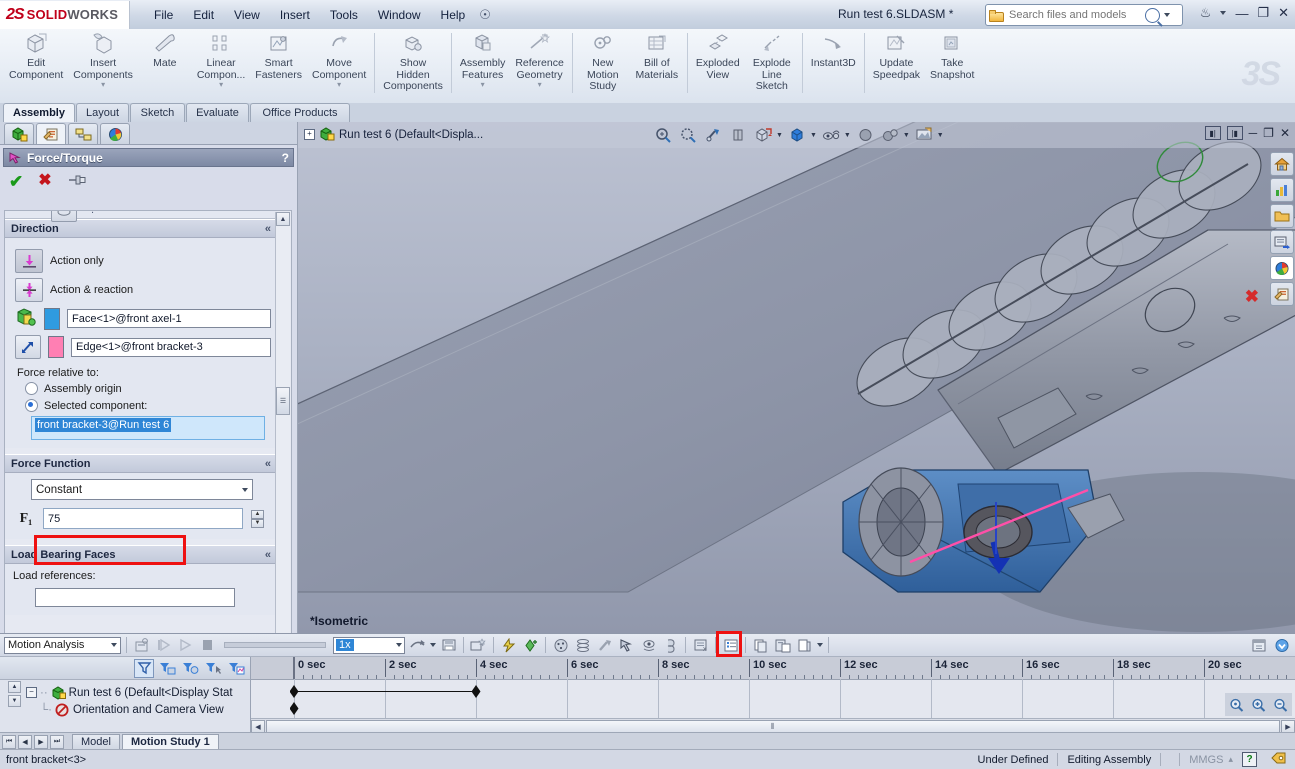  Describe the element at coordinates (141, 645) in the screenshot. I see `calculate-icon` at that location.